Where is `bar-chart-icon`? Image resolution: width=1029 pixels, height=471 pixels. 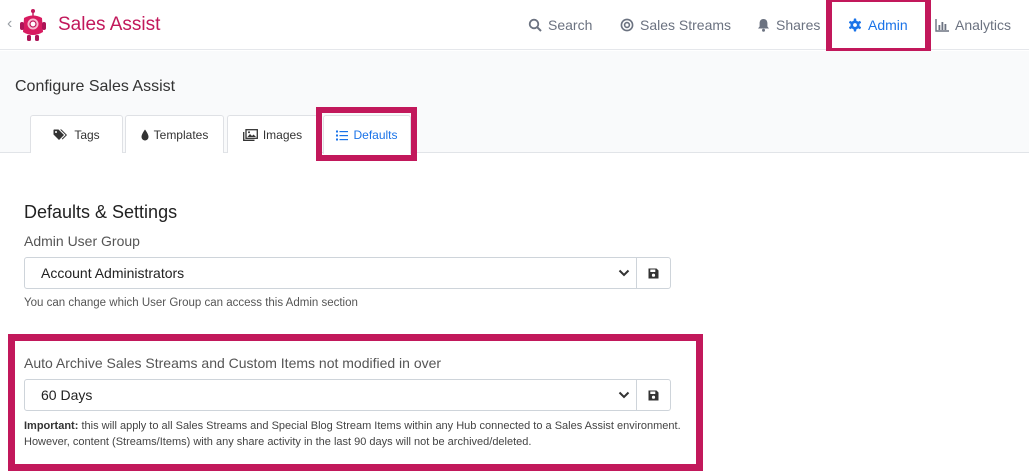
bar-chart-icon is located at coordinates (942, 25).